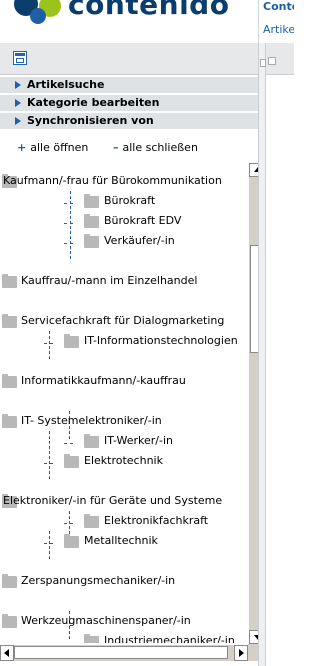 The image size is (320, 666). What do you see at coordinates (143, 220) in the screenshot?
I see `tree-item-label: Bürokraft EDV` at bounding box center [143, 220].